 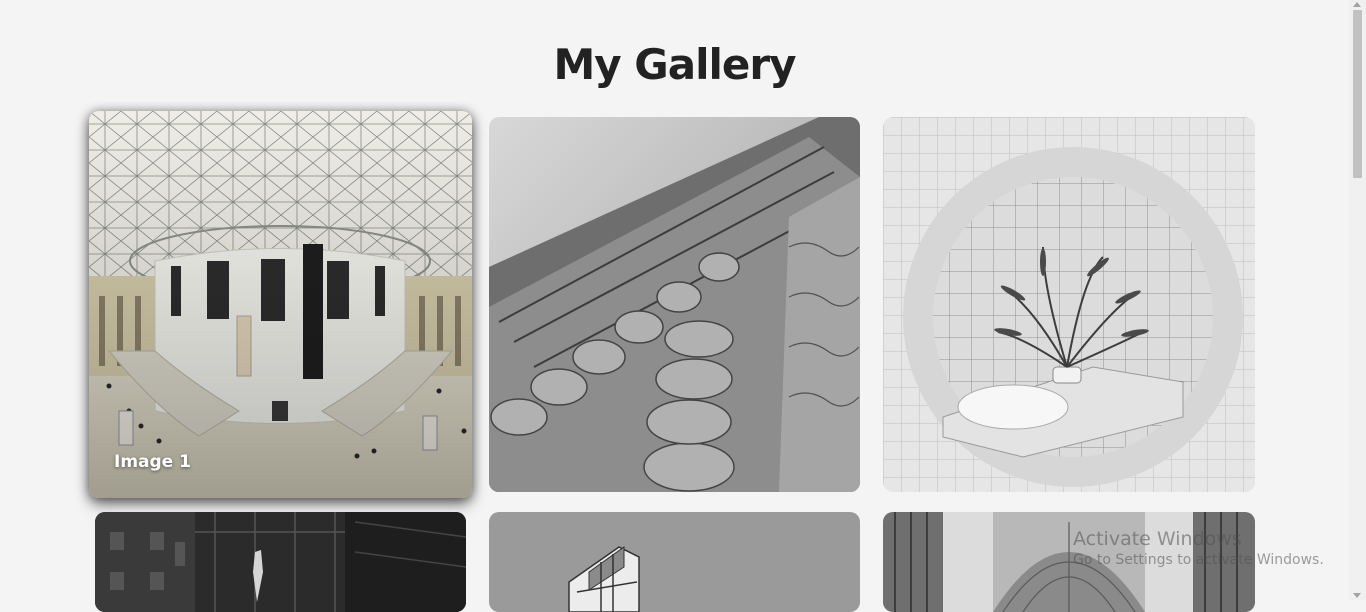 I want to click on vertical-scrollbar, so click(x=1357, y=300).